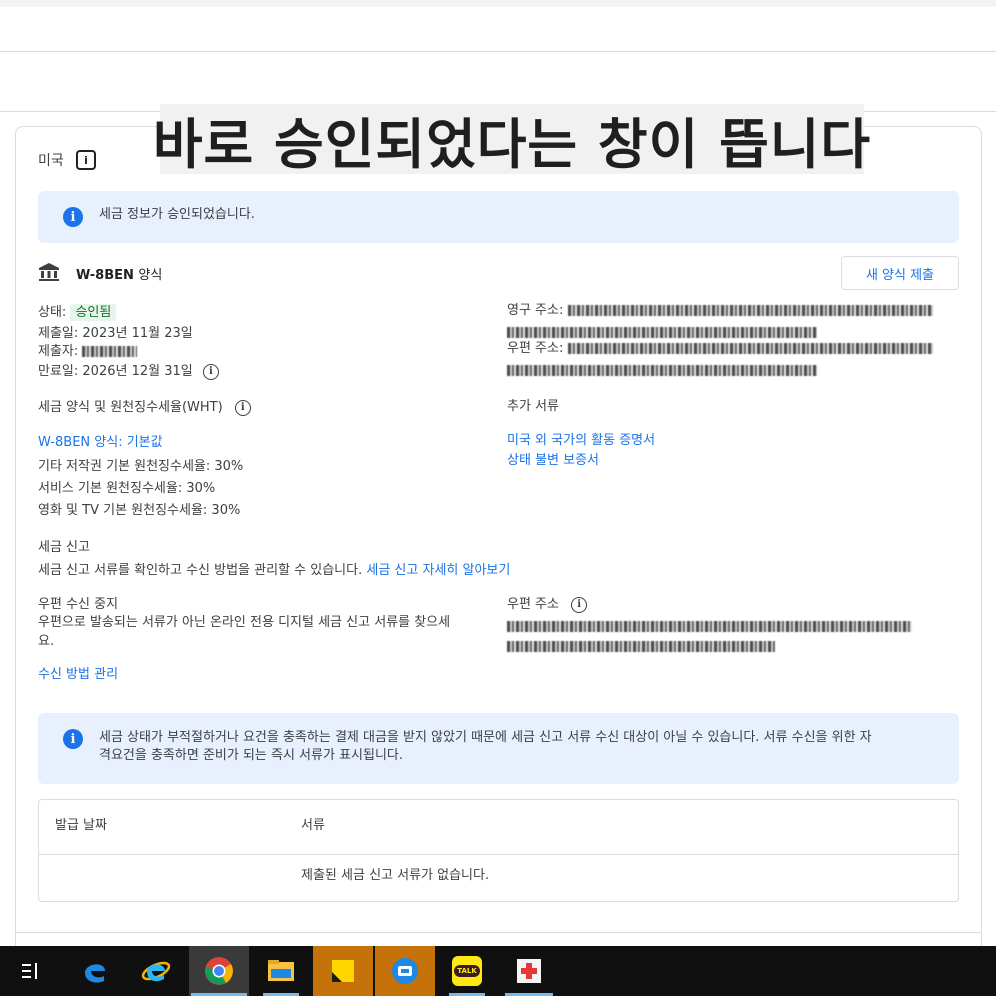  I want to click on mailing-address-label: 우편 주소:, so click(535, 348).